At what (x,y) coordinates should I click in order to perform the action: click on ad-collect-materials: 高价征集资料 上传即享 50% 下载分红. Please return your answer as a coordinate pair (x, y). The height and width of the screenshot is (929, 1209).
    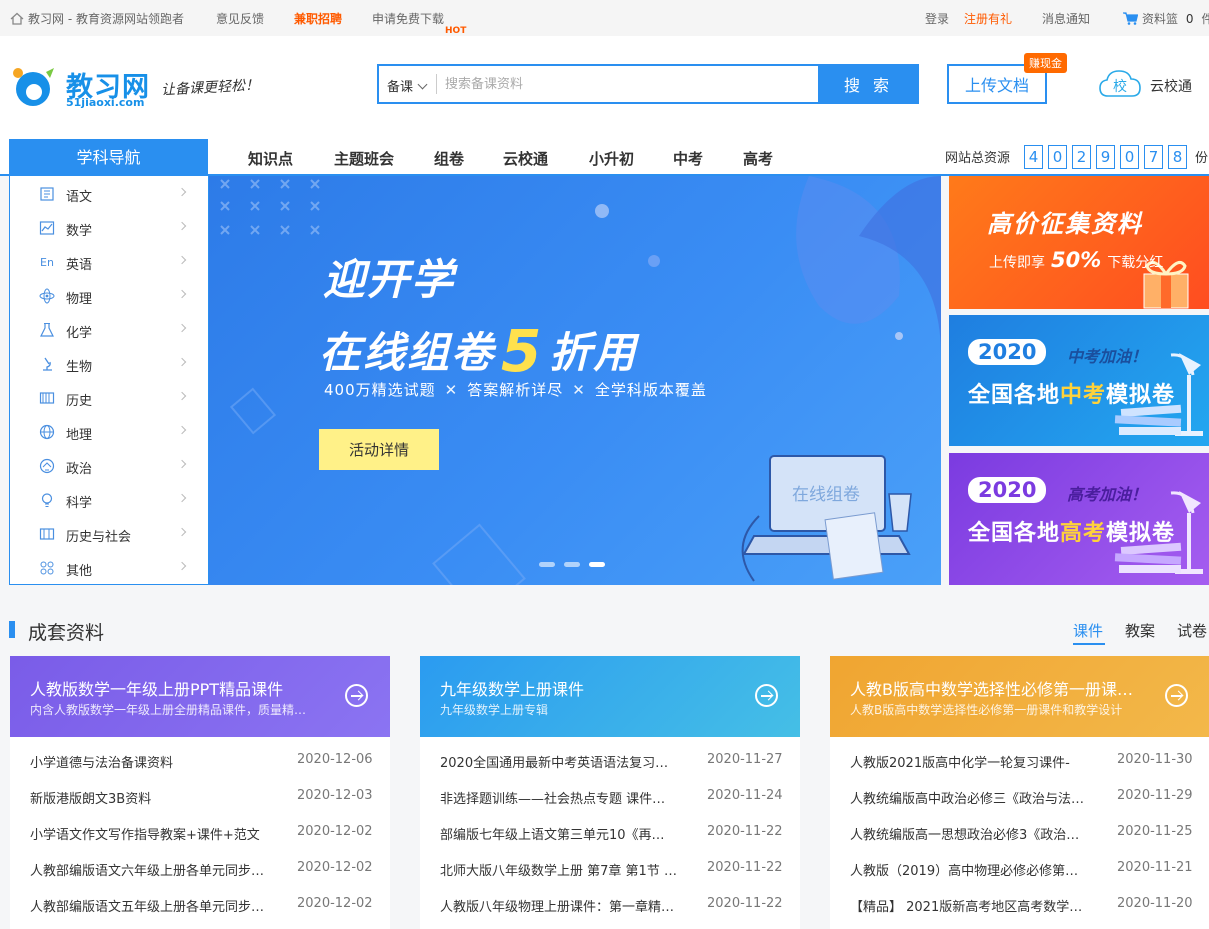
    Looking at the image, I should click on (1079, 242).